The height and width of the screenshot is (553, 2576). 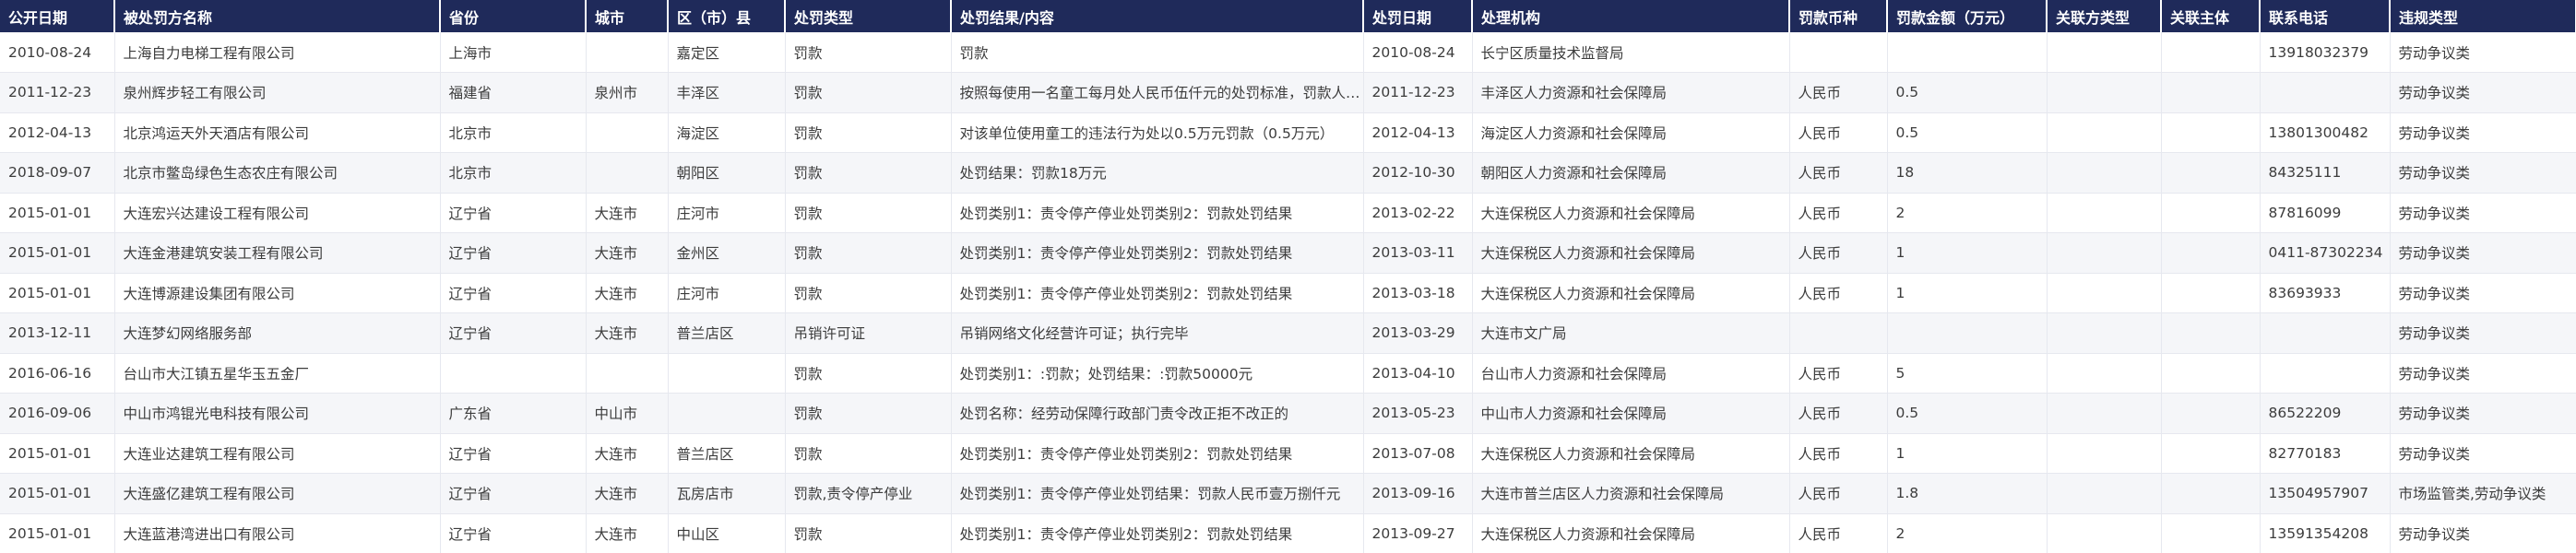 What do you see at coordinates (513, 173) in the screenshot?
I see `cell-province: 北京市` at bounding box center [513, 173].